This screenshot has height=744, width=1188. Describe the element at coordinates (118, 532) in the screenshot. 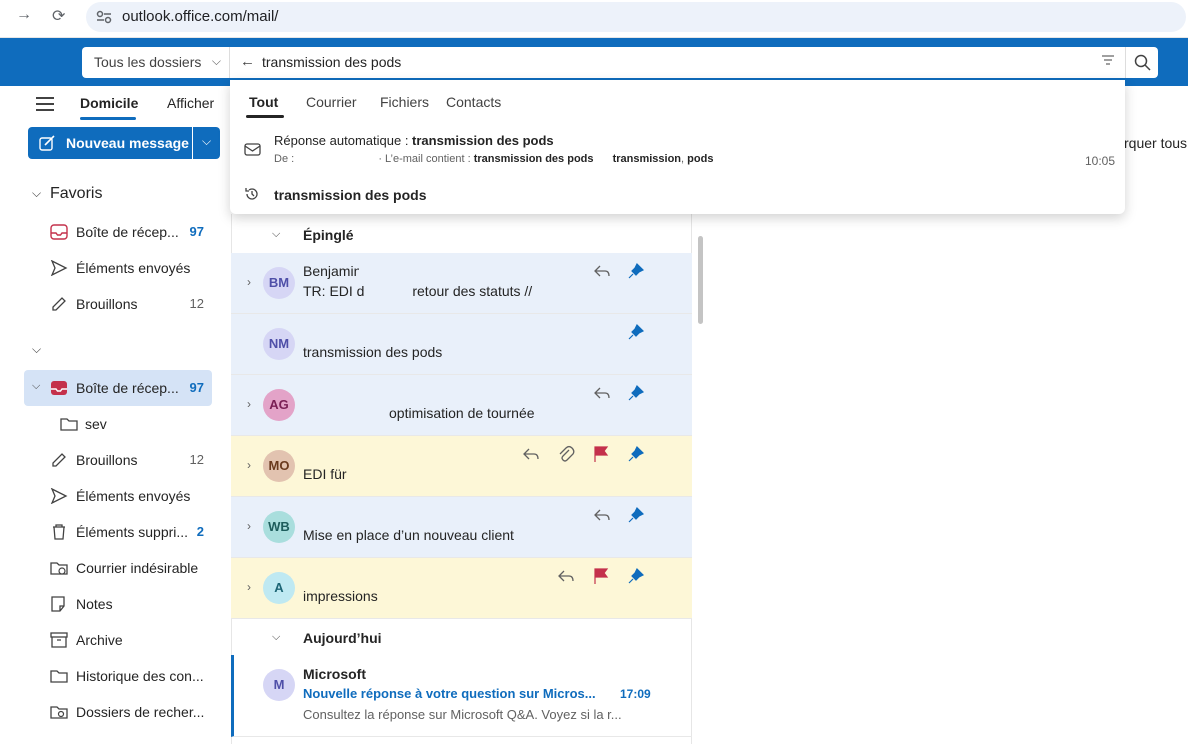

I see `sidebar-item-deleted: Éléments suppri... 2` at that location.